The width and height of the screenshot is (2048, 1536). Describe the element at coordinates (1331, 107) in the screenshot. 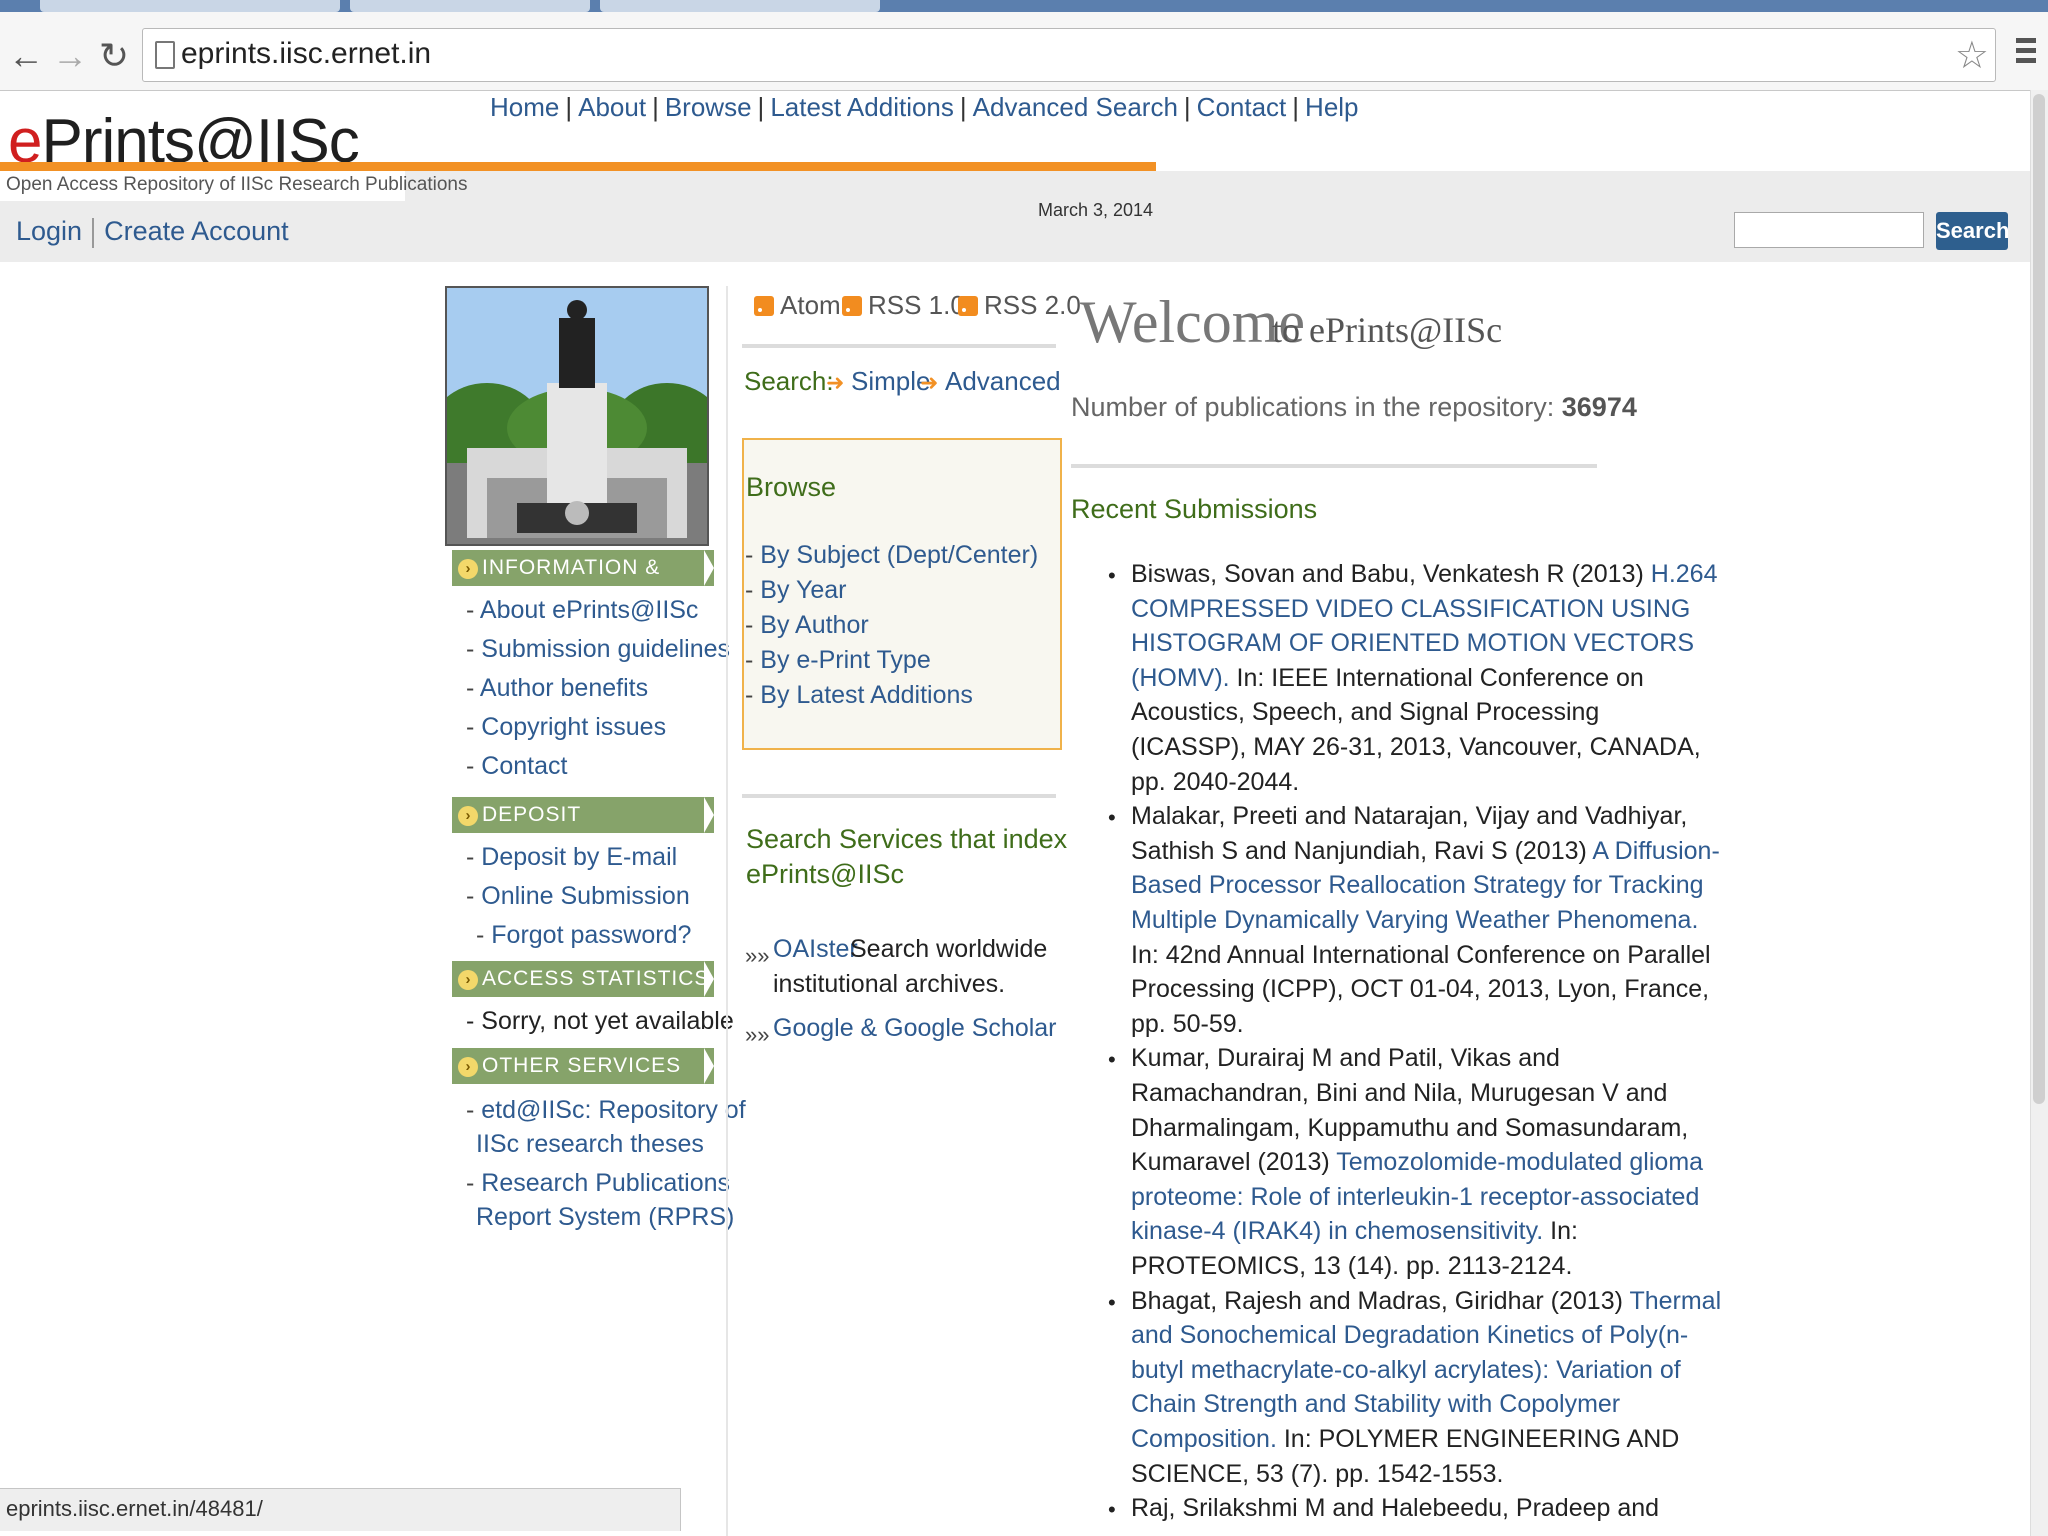

I see `nav-help: Help` at that location.